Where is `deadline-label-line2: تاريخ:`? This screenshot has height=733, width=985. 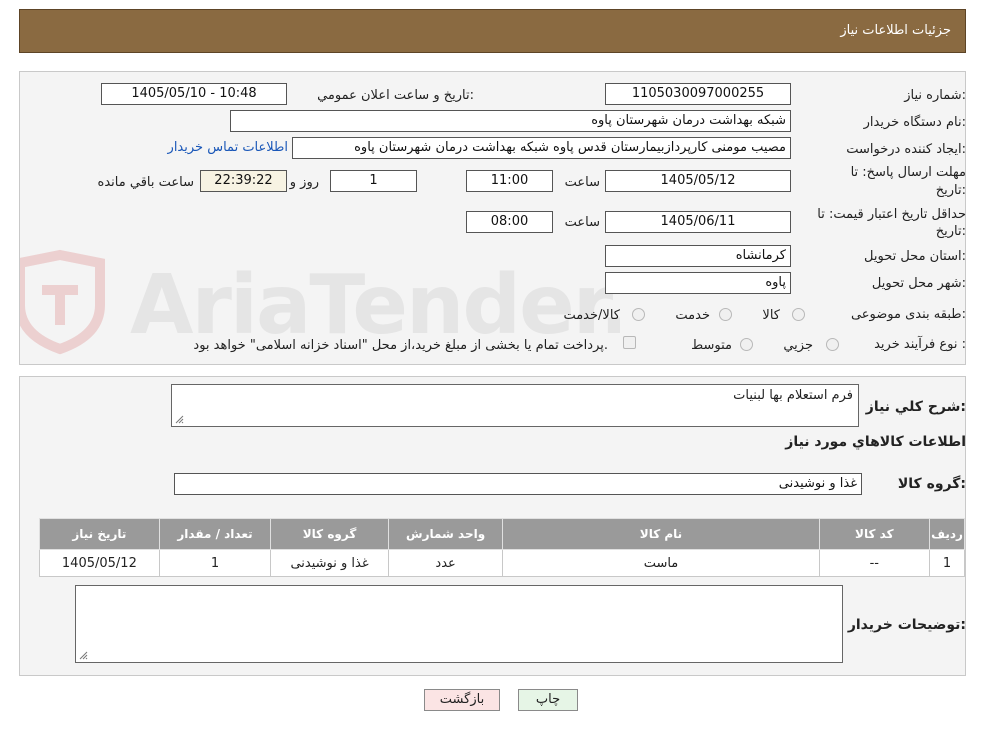
deadline-label-line2: تاريخ: is located at coordinates (950, 190).